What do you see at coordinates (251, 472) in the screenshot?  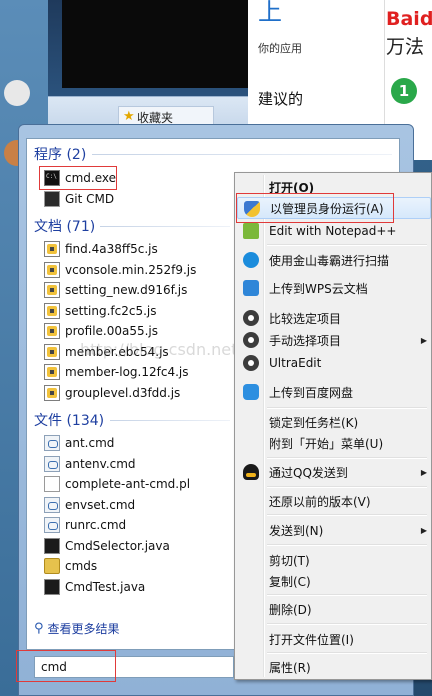 I see `qq-icon` at bounding box center [251, 472].